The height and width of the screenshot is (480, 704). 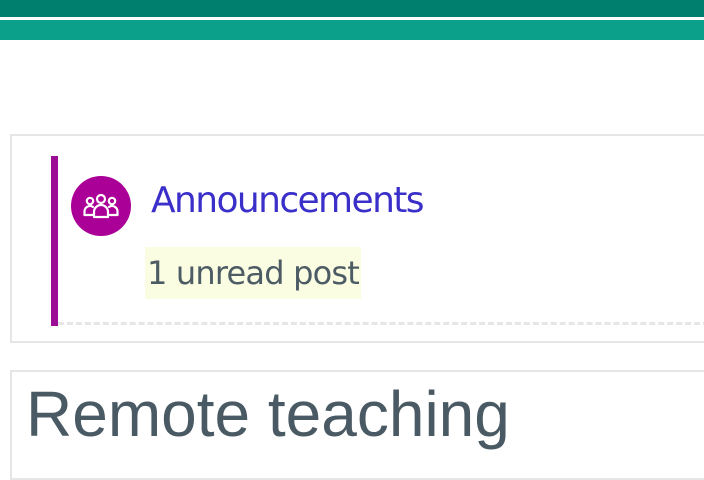 What do you see at coordinates (381, 323) in the screenshot?
I see `activity-divider` at bounding box center [381, 323].